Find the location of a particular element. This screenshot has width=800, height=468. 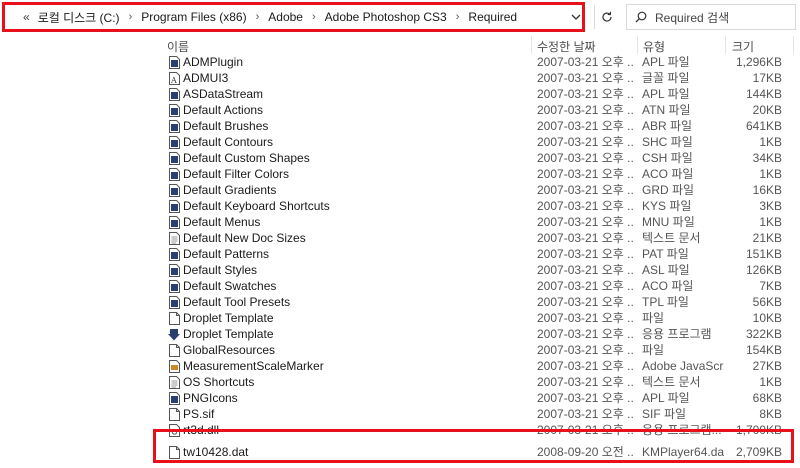

file-size: 27KB is located at coordinates (767, 366).